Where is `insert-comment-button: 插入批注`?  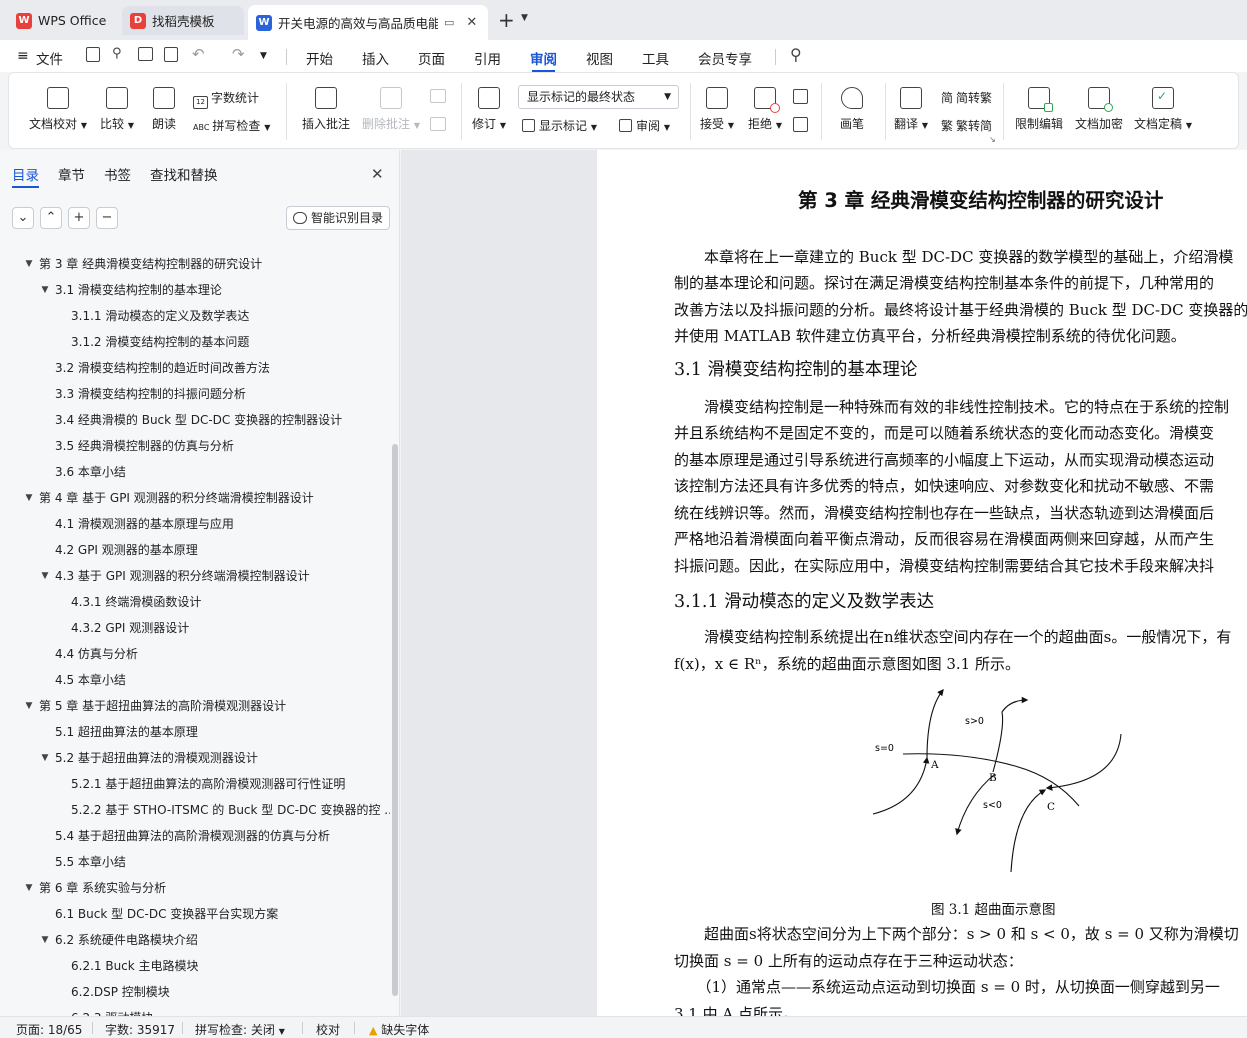 insert-comment-button: 插入批注 is located at coordinates (326, 109).